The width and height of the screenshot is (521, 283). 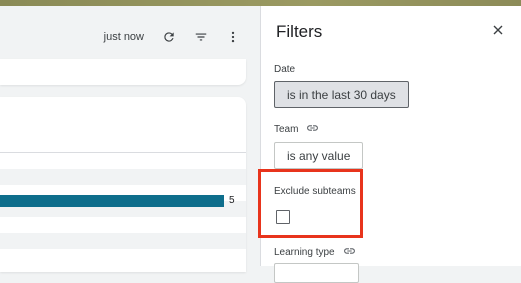 I want to click on team-label-text: Team, so click(x=286, y=129).